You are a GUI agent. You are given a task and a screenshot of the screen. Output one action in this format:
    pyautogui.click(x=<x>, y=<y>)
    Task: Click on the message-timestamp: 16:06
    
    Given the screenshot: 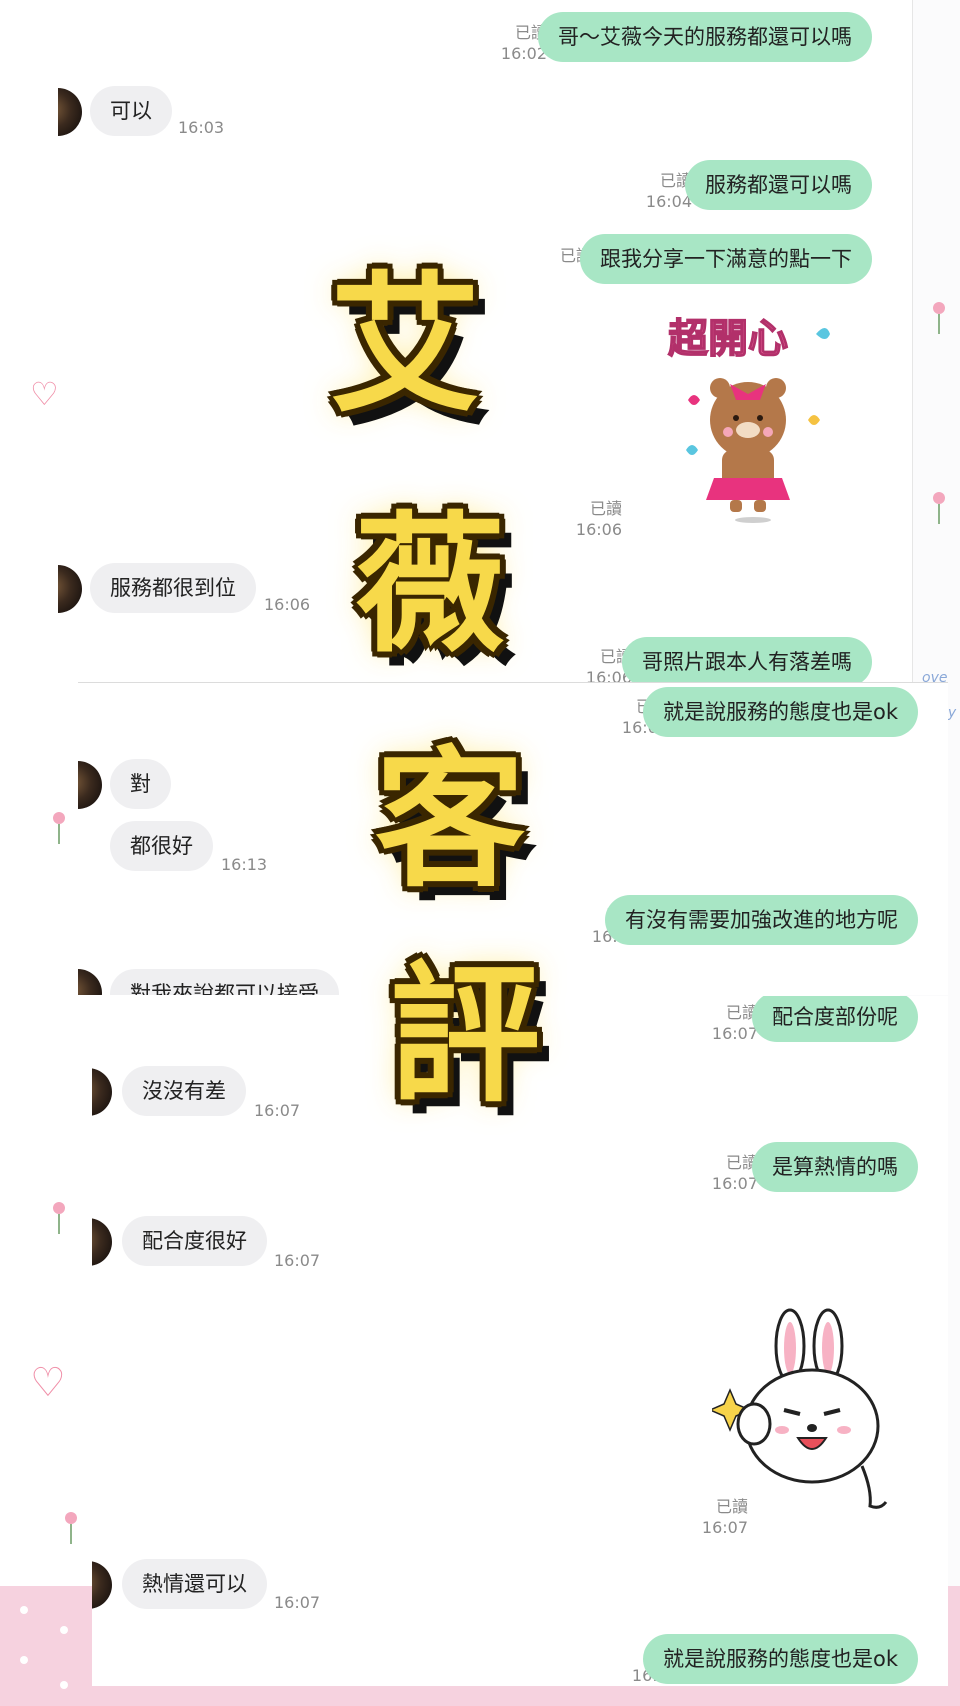 What is the action you would take?
    pyautogui.click(x=287, y=604)
    